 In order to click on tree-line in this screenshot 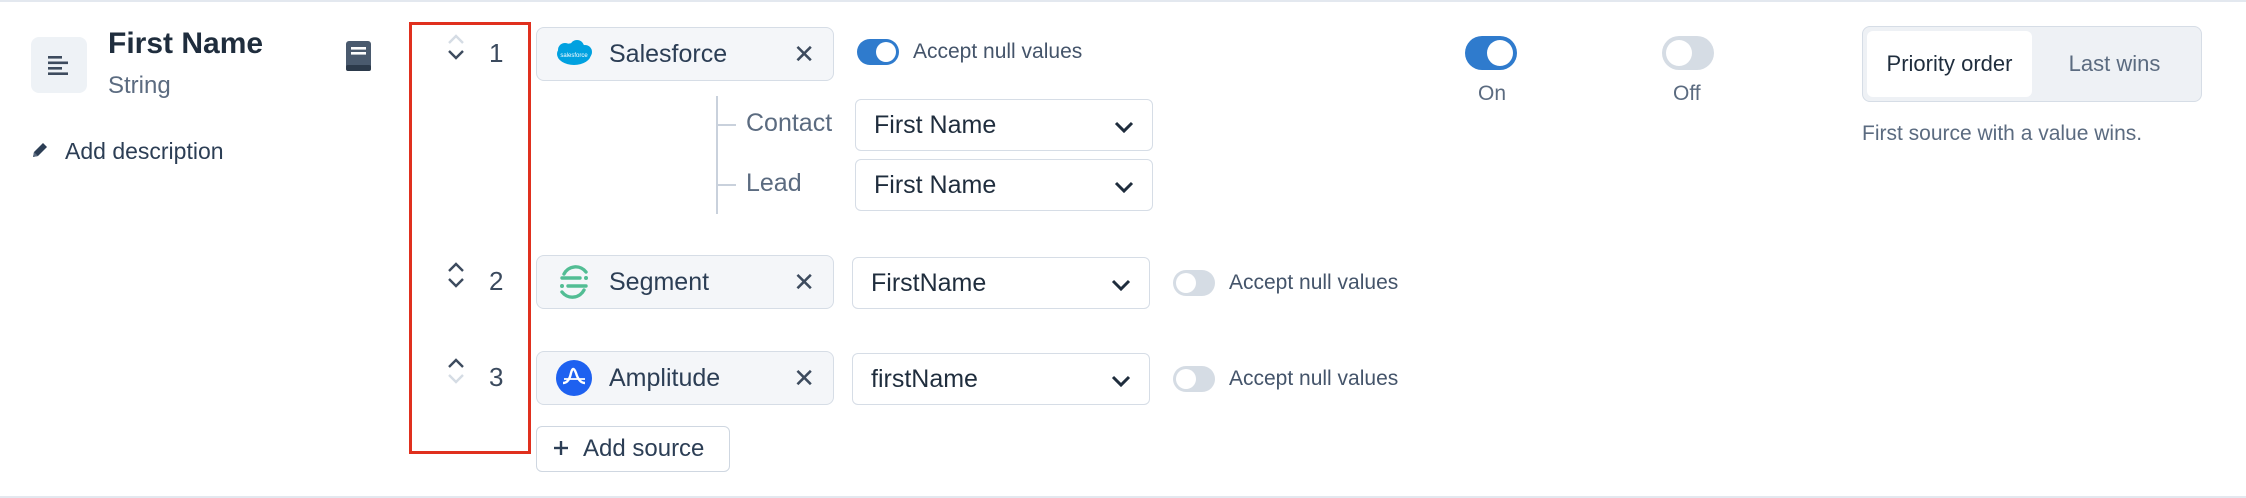, I will do `click(717, 155)`.